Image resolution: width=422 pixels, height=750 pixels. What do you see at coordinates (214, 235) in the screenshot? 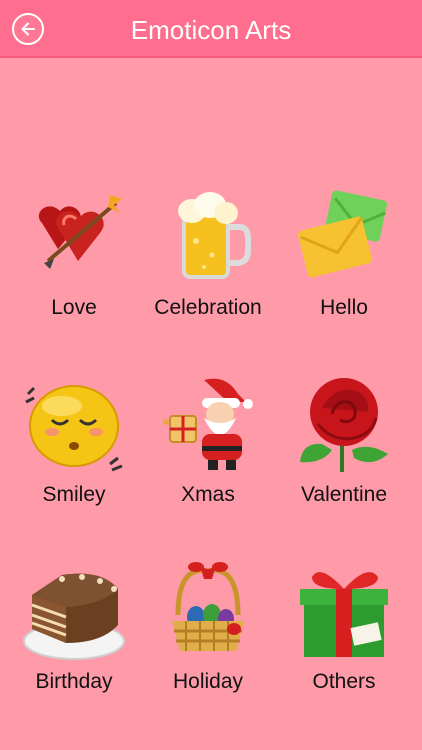
I see `beer-mug-icon` at bounding box center [214, 235].